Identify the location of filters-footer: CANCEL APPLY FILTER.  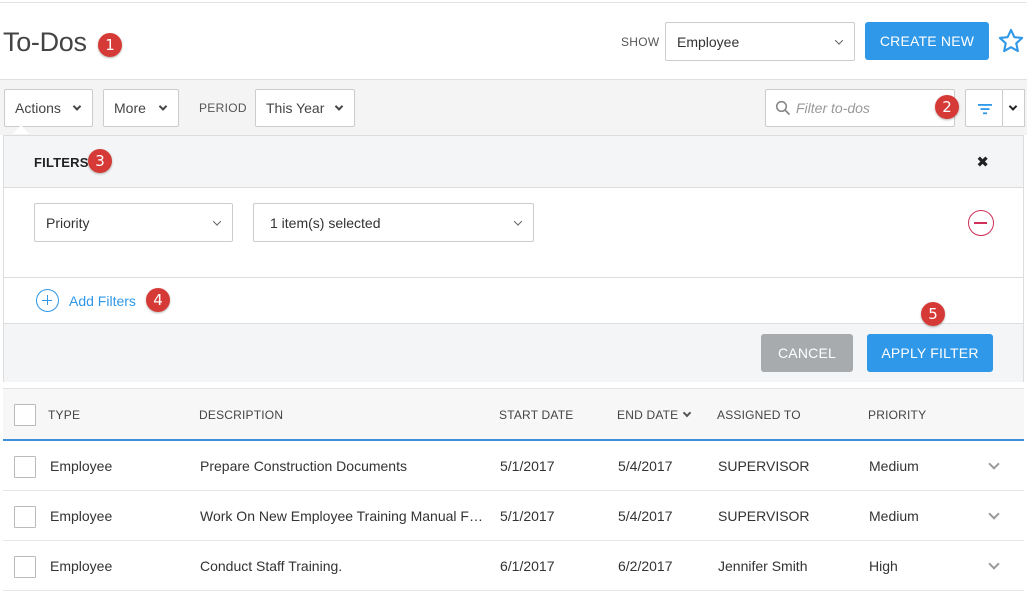
(513, 353).